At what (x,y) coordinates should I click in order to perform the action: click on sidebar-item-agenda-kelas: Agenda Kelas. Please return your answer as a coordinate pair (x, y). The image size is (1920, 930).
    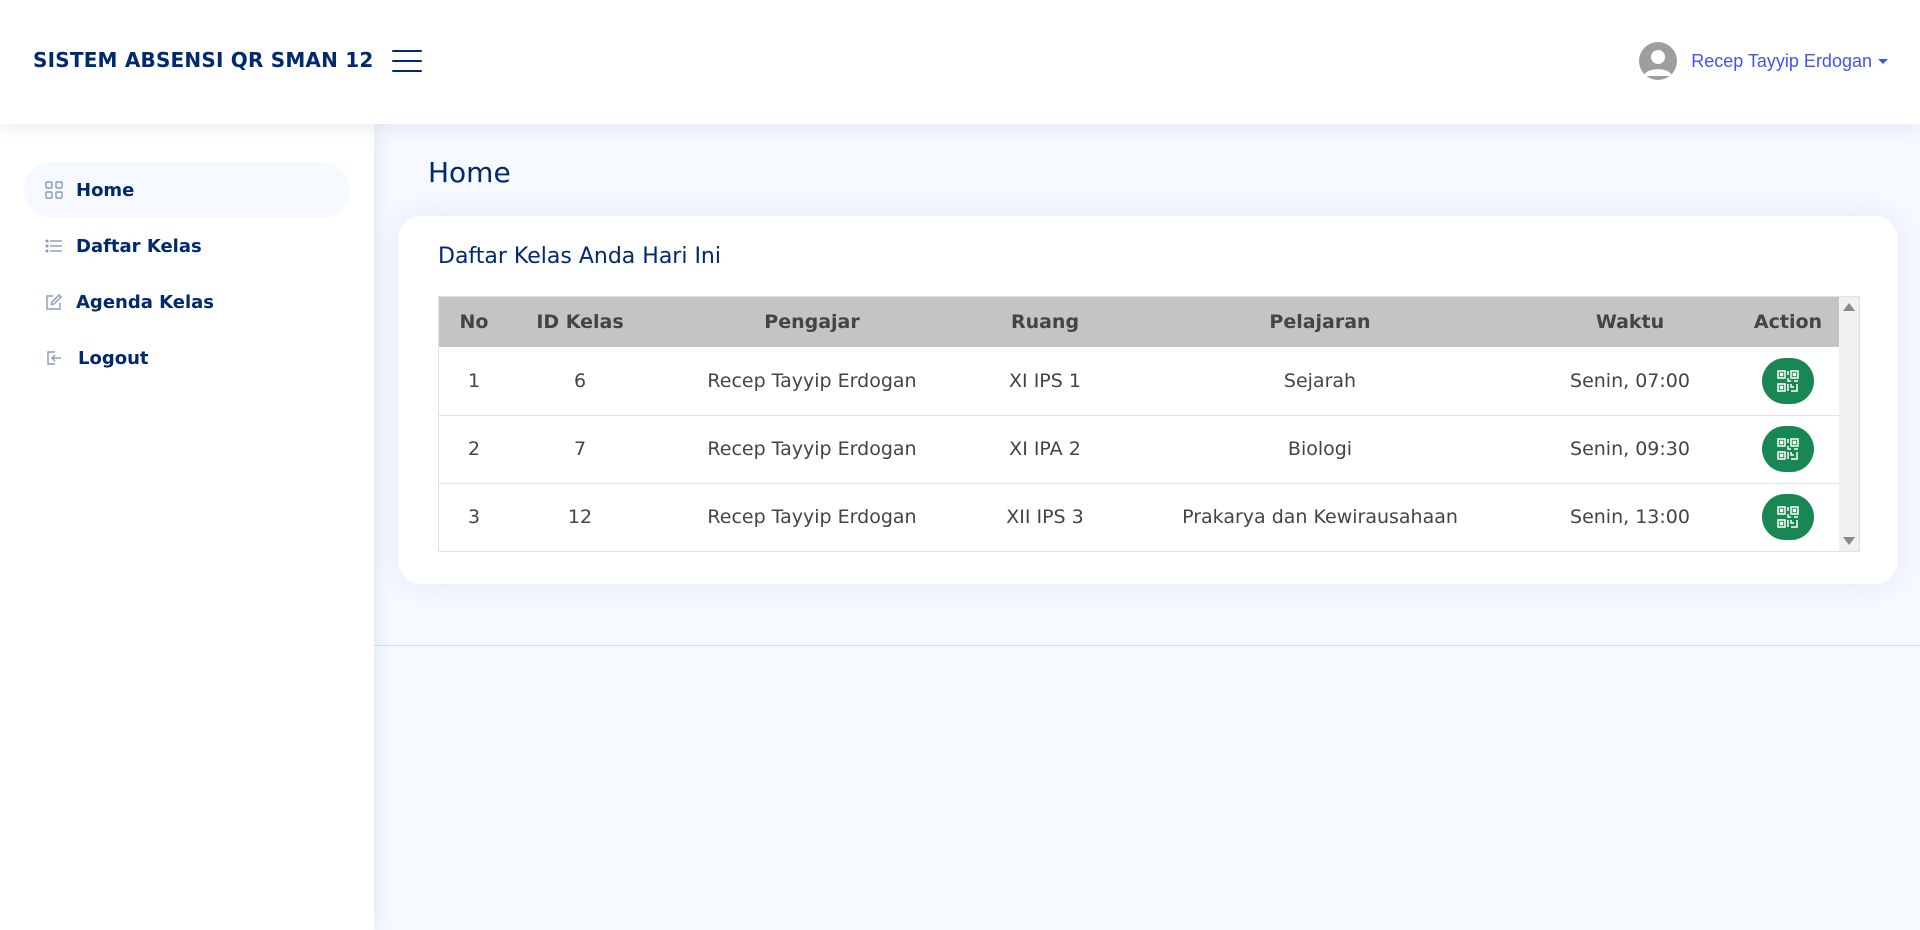
    Looking at the image, I should click on (187, 302).